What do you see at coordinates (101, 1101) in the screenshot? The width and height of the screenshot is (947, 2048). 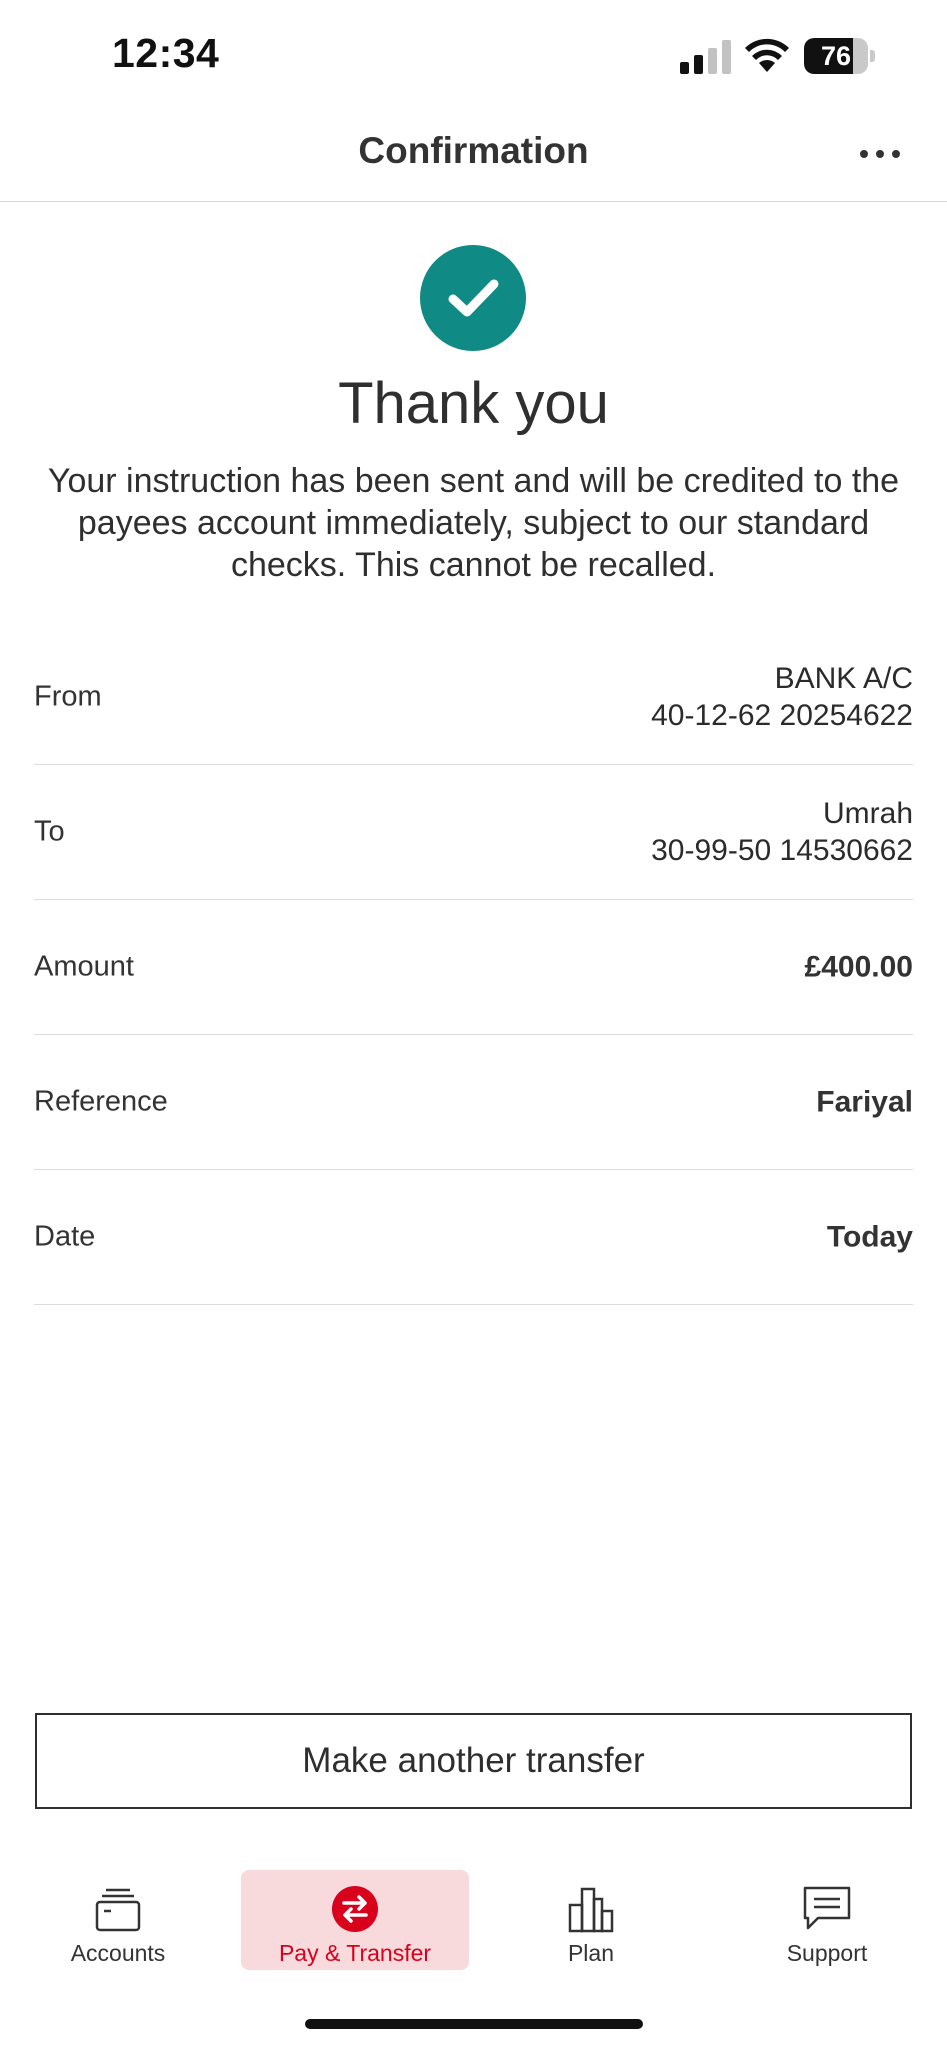 I see `detail-label: Reference` at bounding box center [101, 1101].